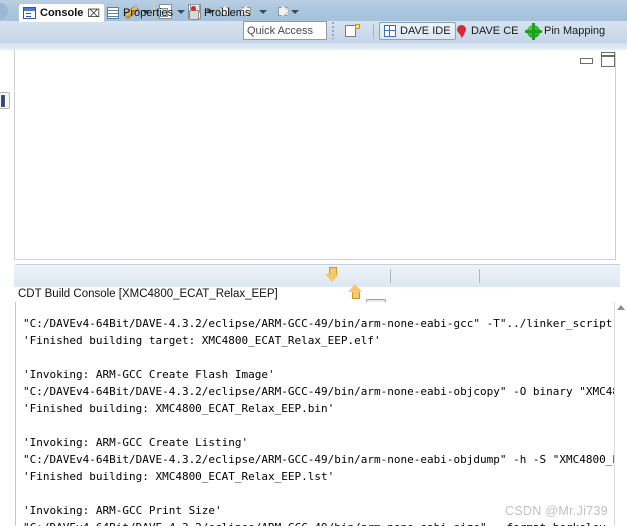  Describe the element at coordinates (586, 60) in the screenshot. I see `editor-minimize-icon` at that location.